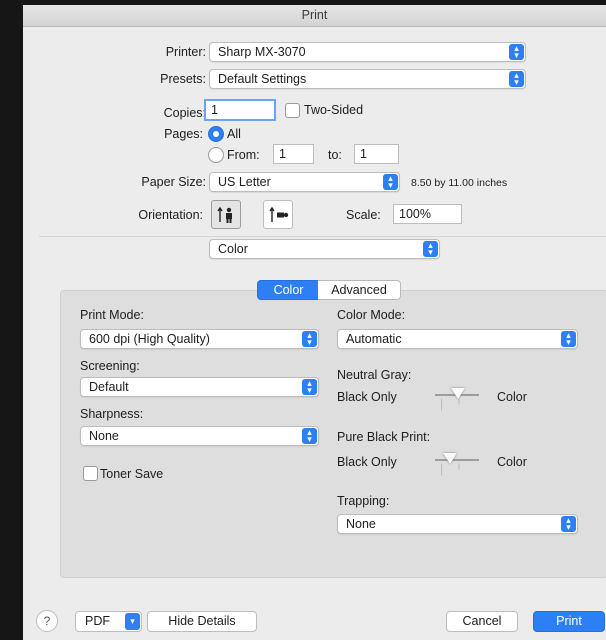 The height and width of the screenshot is (640, 606). What do you see at coordinates (482, 621) in the screenshot?
I see `cancel-button: Cancel` at bounding box center [482, 621].